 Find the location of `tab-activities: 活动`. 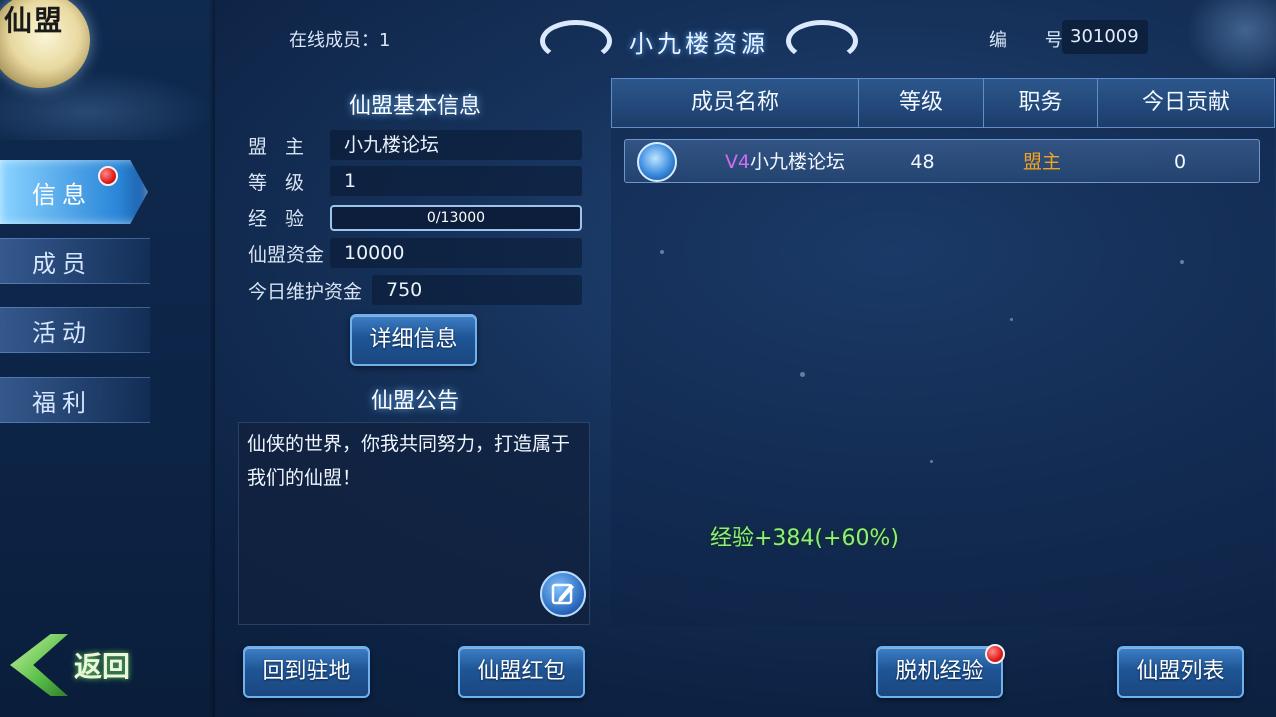

tab-activities: 活动 is located at coordinates (75, 330).